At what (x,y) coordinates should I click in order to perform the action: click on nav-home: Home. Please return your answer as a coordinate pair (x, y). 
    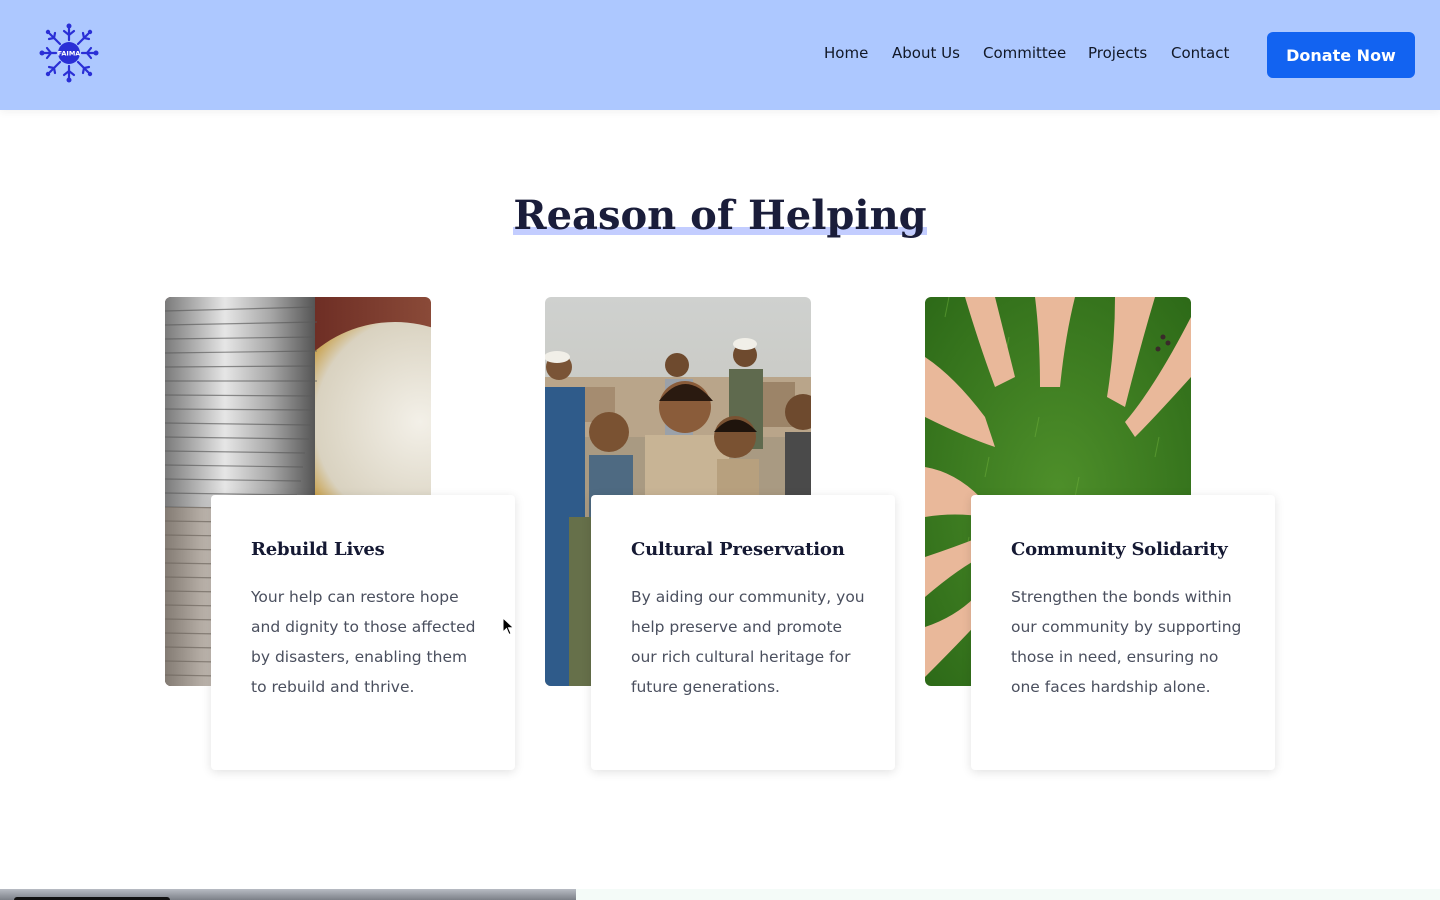
    Looking at the image, I should click on (846, 53).